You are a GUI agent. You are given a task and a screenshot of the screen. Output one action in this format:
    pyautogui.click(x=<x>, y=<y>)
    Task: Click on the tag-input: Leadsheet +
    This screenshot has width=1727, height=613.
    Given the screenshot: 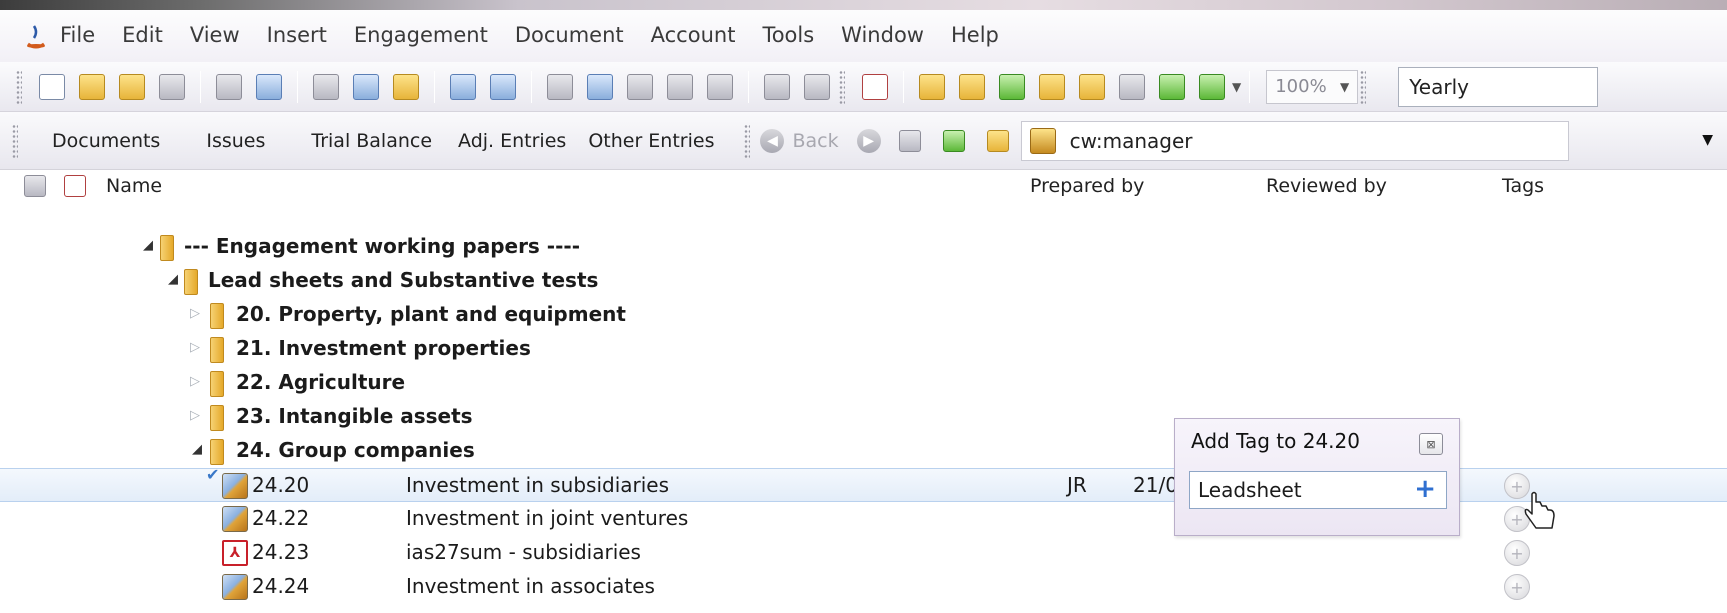 What is the action you would take?
    pyautogui.click(x=1318, y=490)
    